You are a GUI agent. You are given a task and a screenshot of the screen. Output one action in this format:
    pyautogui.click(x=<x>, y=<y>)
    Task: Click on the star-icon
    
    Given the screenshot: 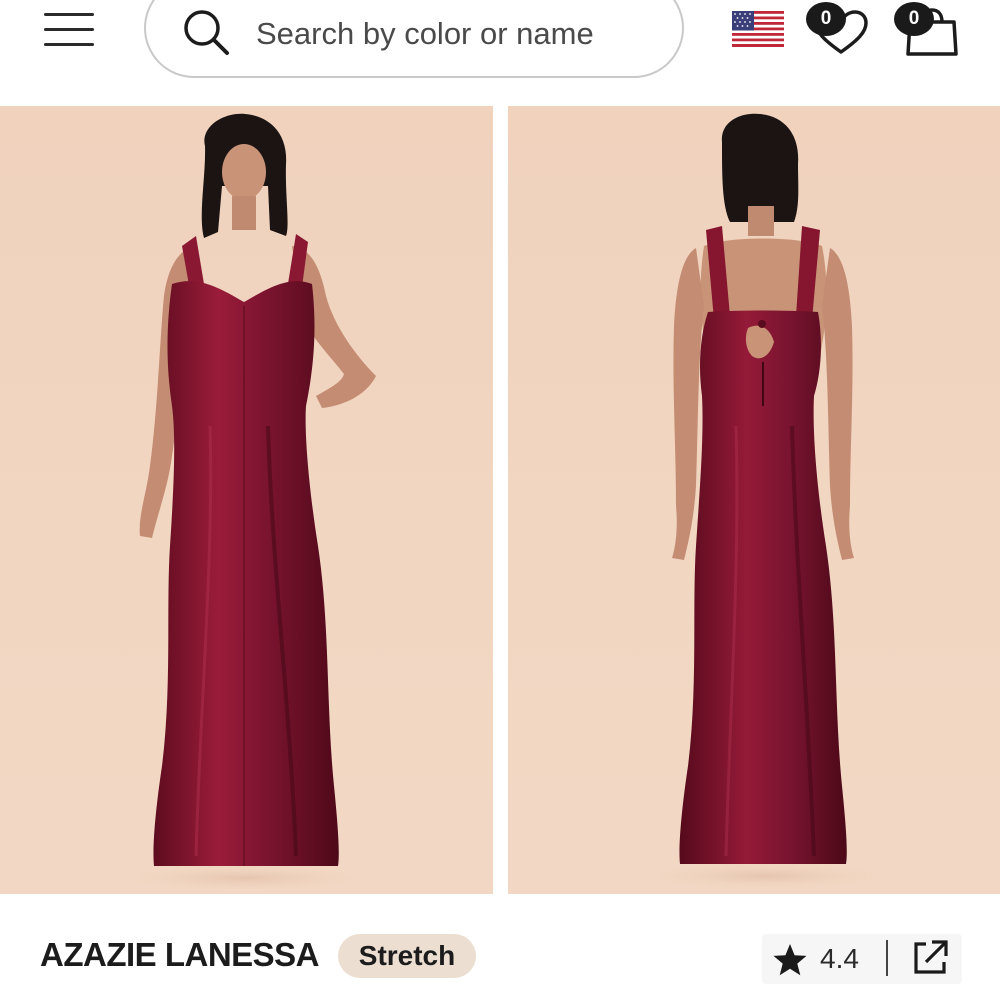 What is the action you would take?
    pyautogui.click(x=790, y=960)
    